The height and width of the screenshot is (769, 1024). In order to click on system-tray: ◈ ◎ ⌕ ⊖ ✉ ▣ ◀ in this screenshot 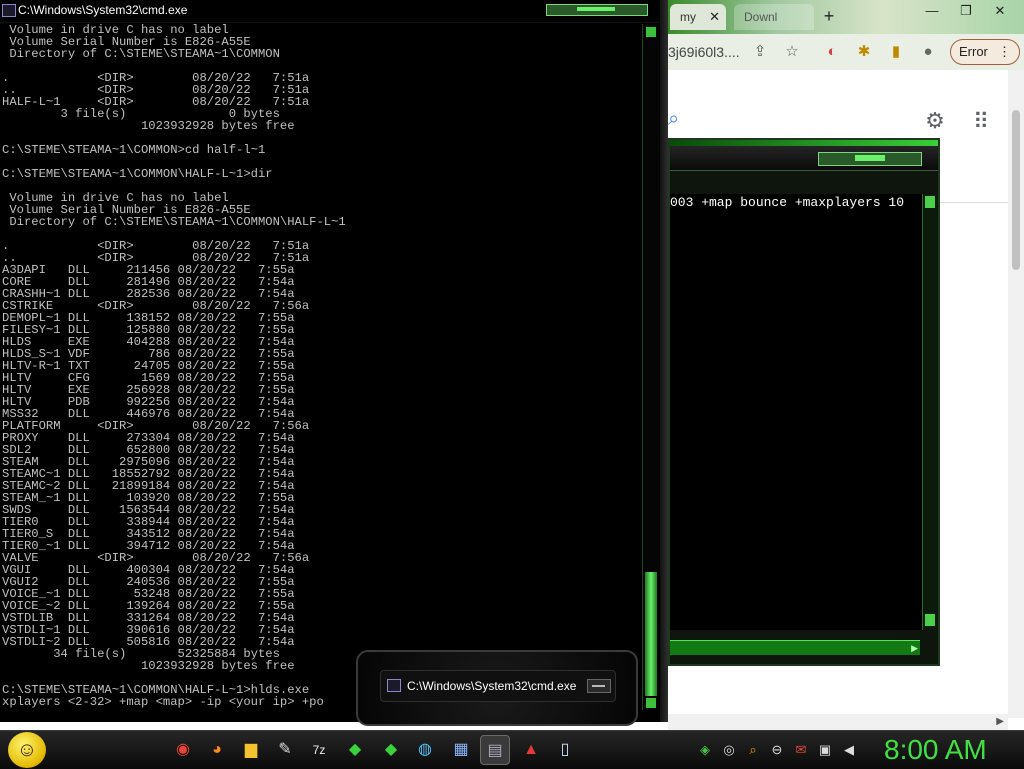, I will do `click(782, 750)`.